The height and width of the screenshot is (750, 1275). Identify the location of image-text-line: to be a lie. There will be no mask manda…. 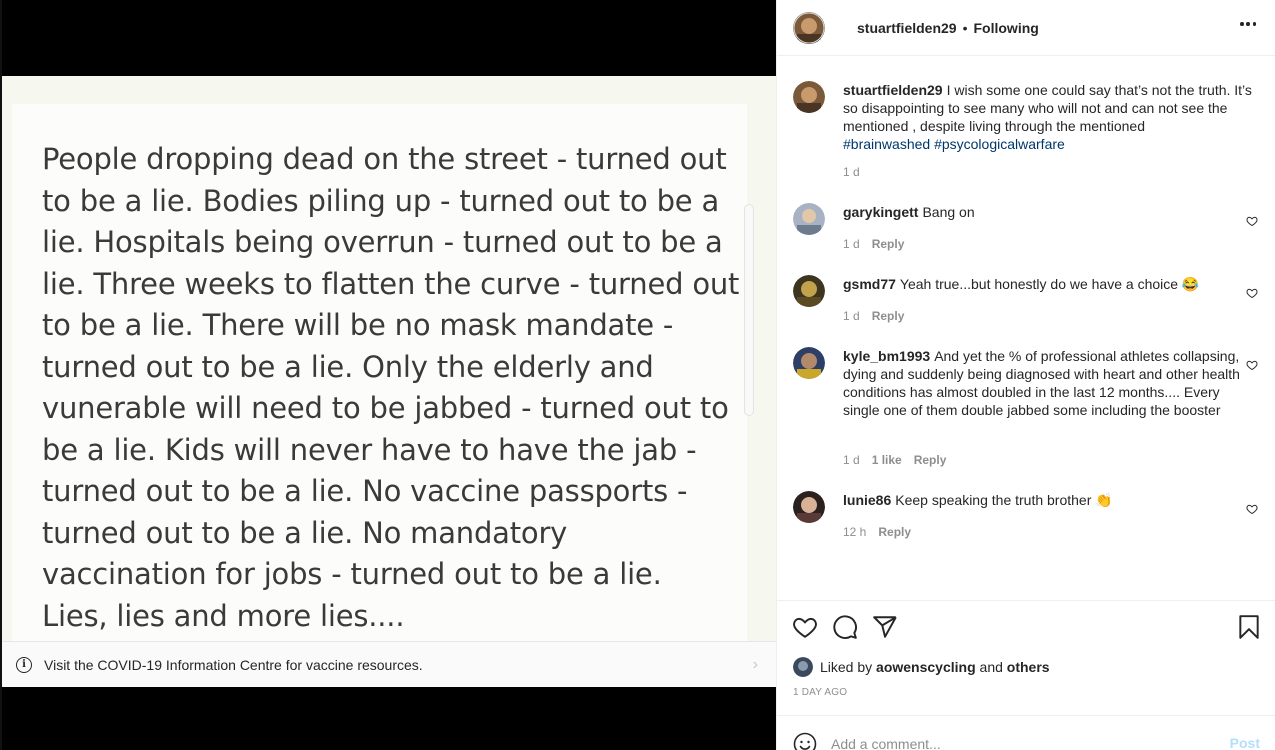
(358, 325).